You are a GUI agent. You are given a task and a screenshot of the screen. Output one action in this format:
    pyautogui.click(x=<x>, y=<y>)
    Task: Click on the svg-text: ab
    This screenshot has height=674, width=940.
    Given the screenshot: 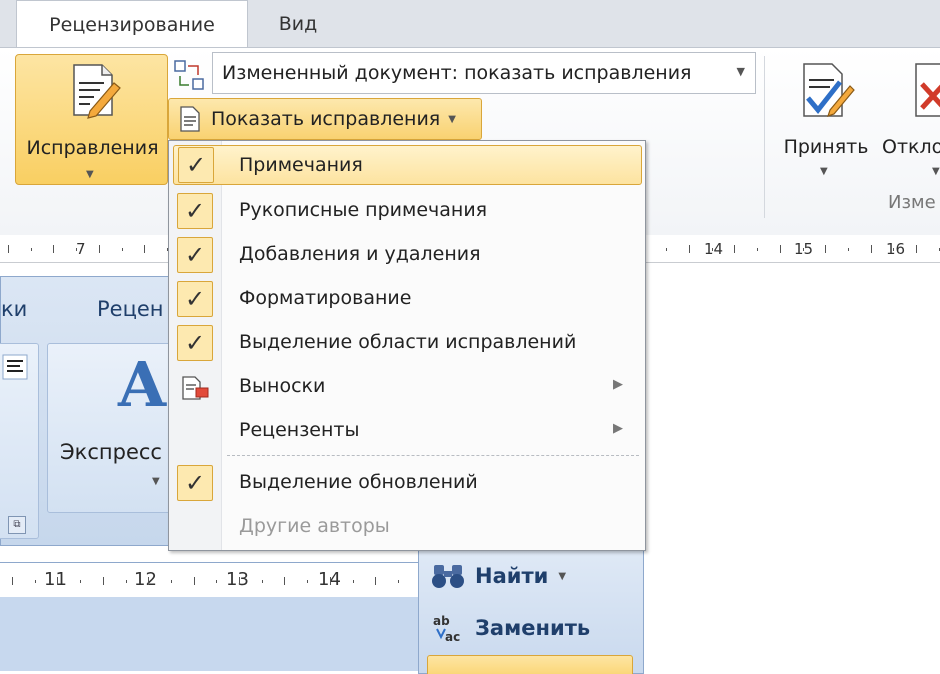 What is the action you would take?
    pyautogui.click(x=441, y=621)
    